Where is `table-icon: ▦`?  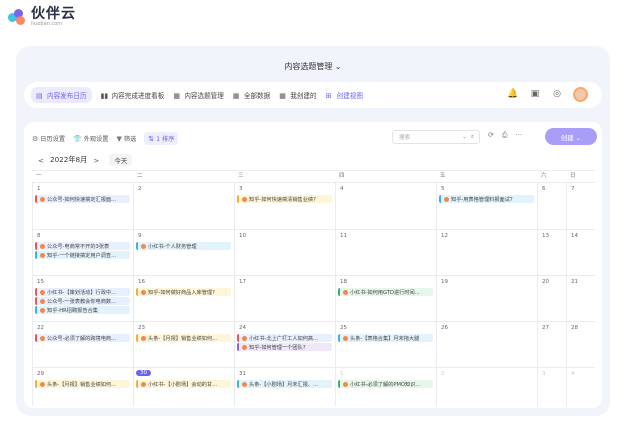 table-icon: ▦ is located at coordinates (282, 95).